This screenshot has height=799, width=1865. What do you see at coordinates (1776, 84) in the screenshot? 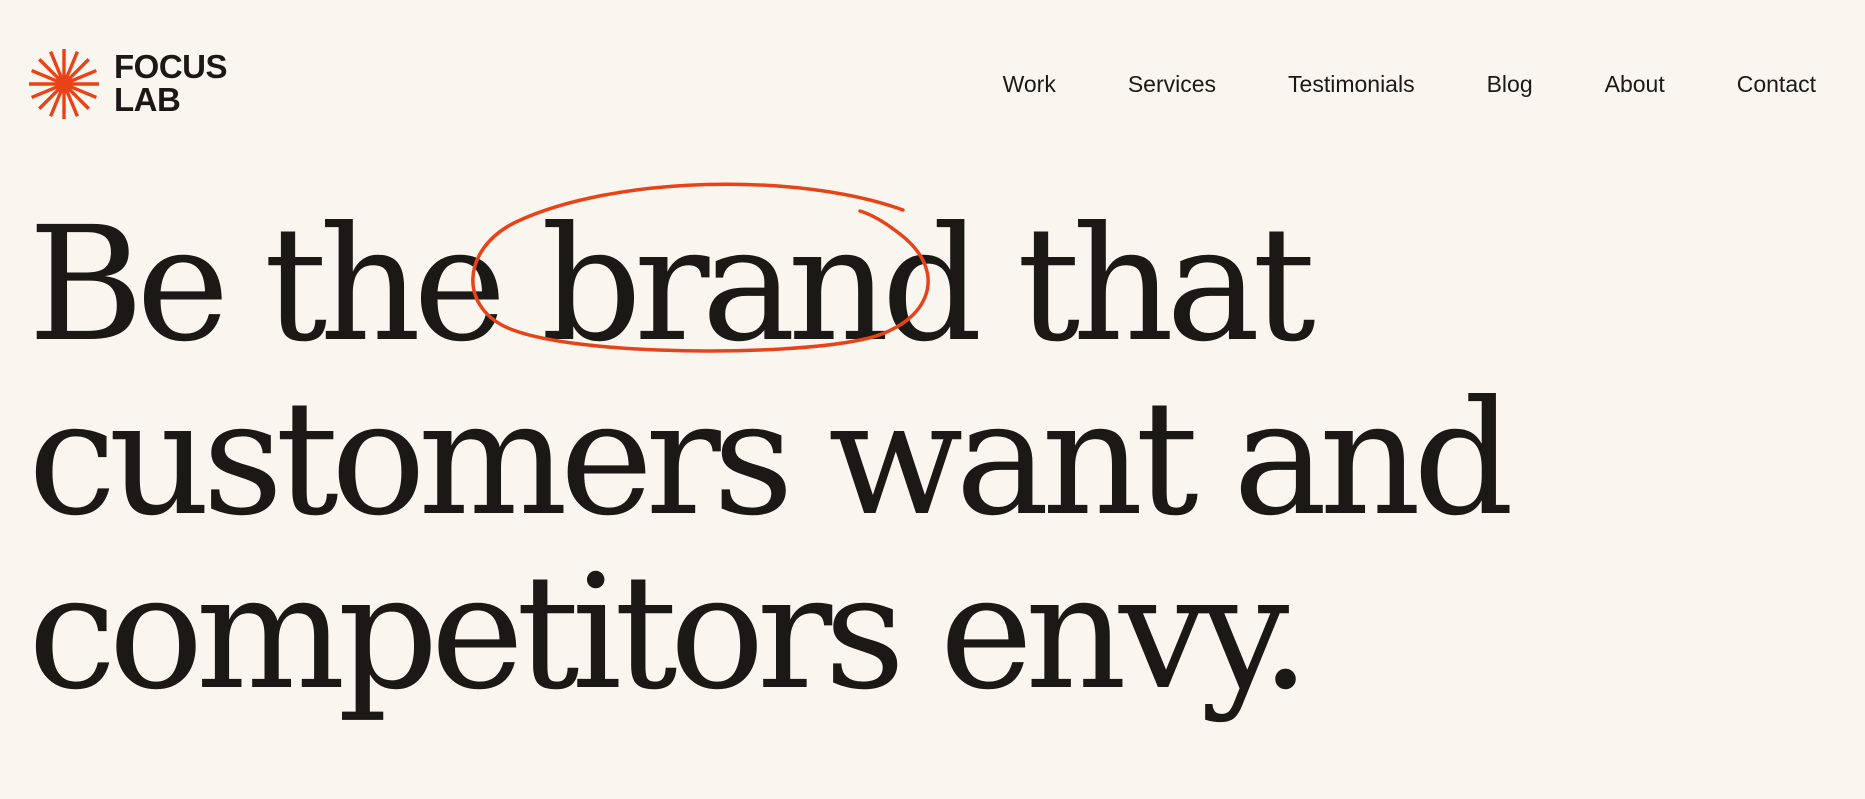
I see `nav-link-contact: Contact` at bounding box center [1776, 84].